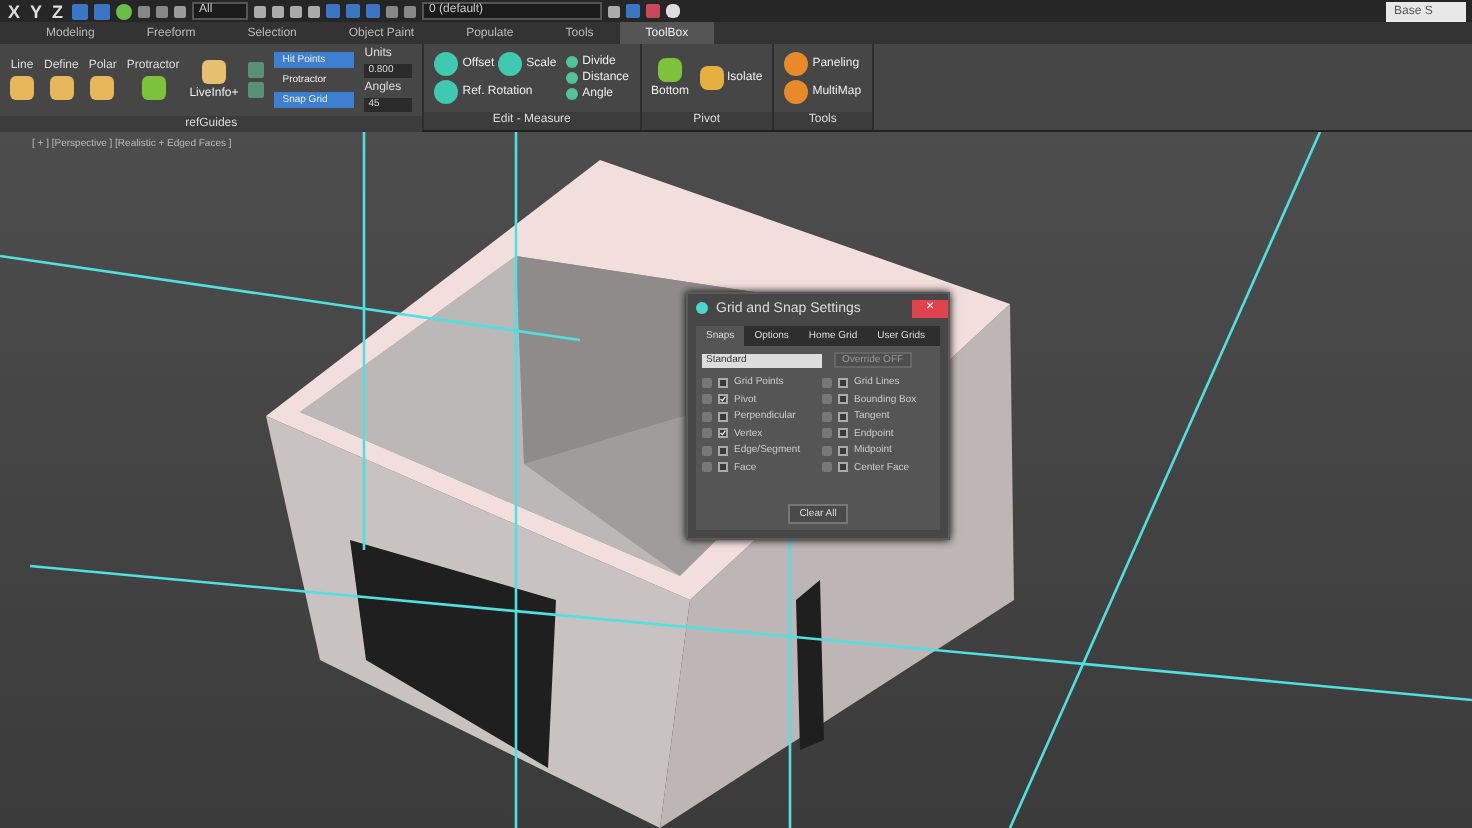 This screenshot has height=828, width=1472. What do you see at coordinates (58, 11) in the screenshot?
I see `axis-button: Z` at bounding box center [58, 11].